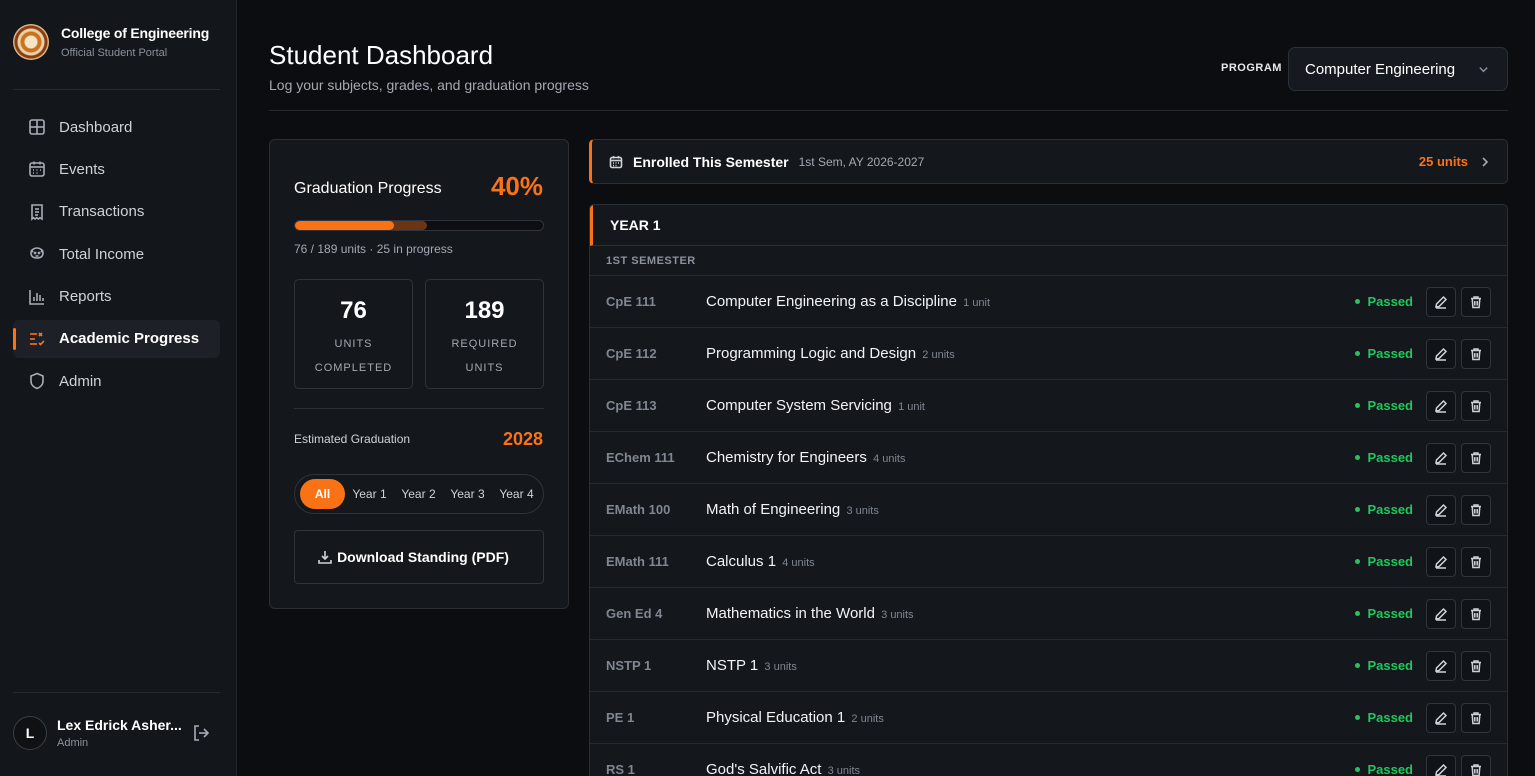  What do you see at coordinates (37, 253) in the screenshot?
I see `piggy-bank-icon` at bounding box center [37, 253].